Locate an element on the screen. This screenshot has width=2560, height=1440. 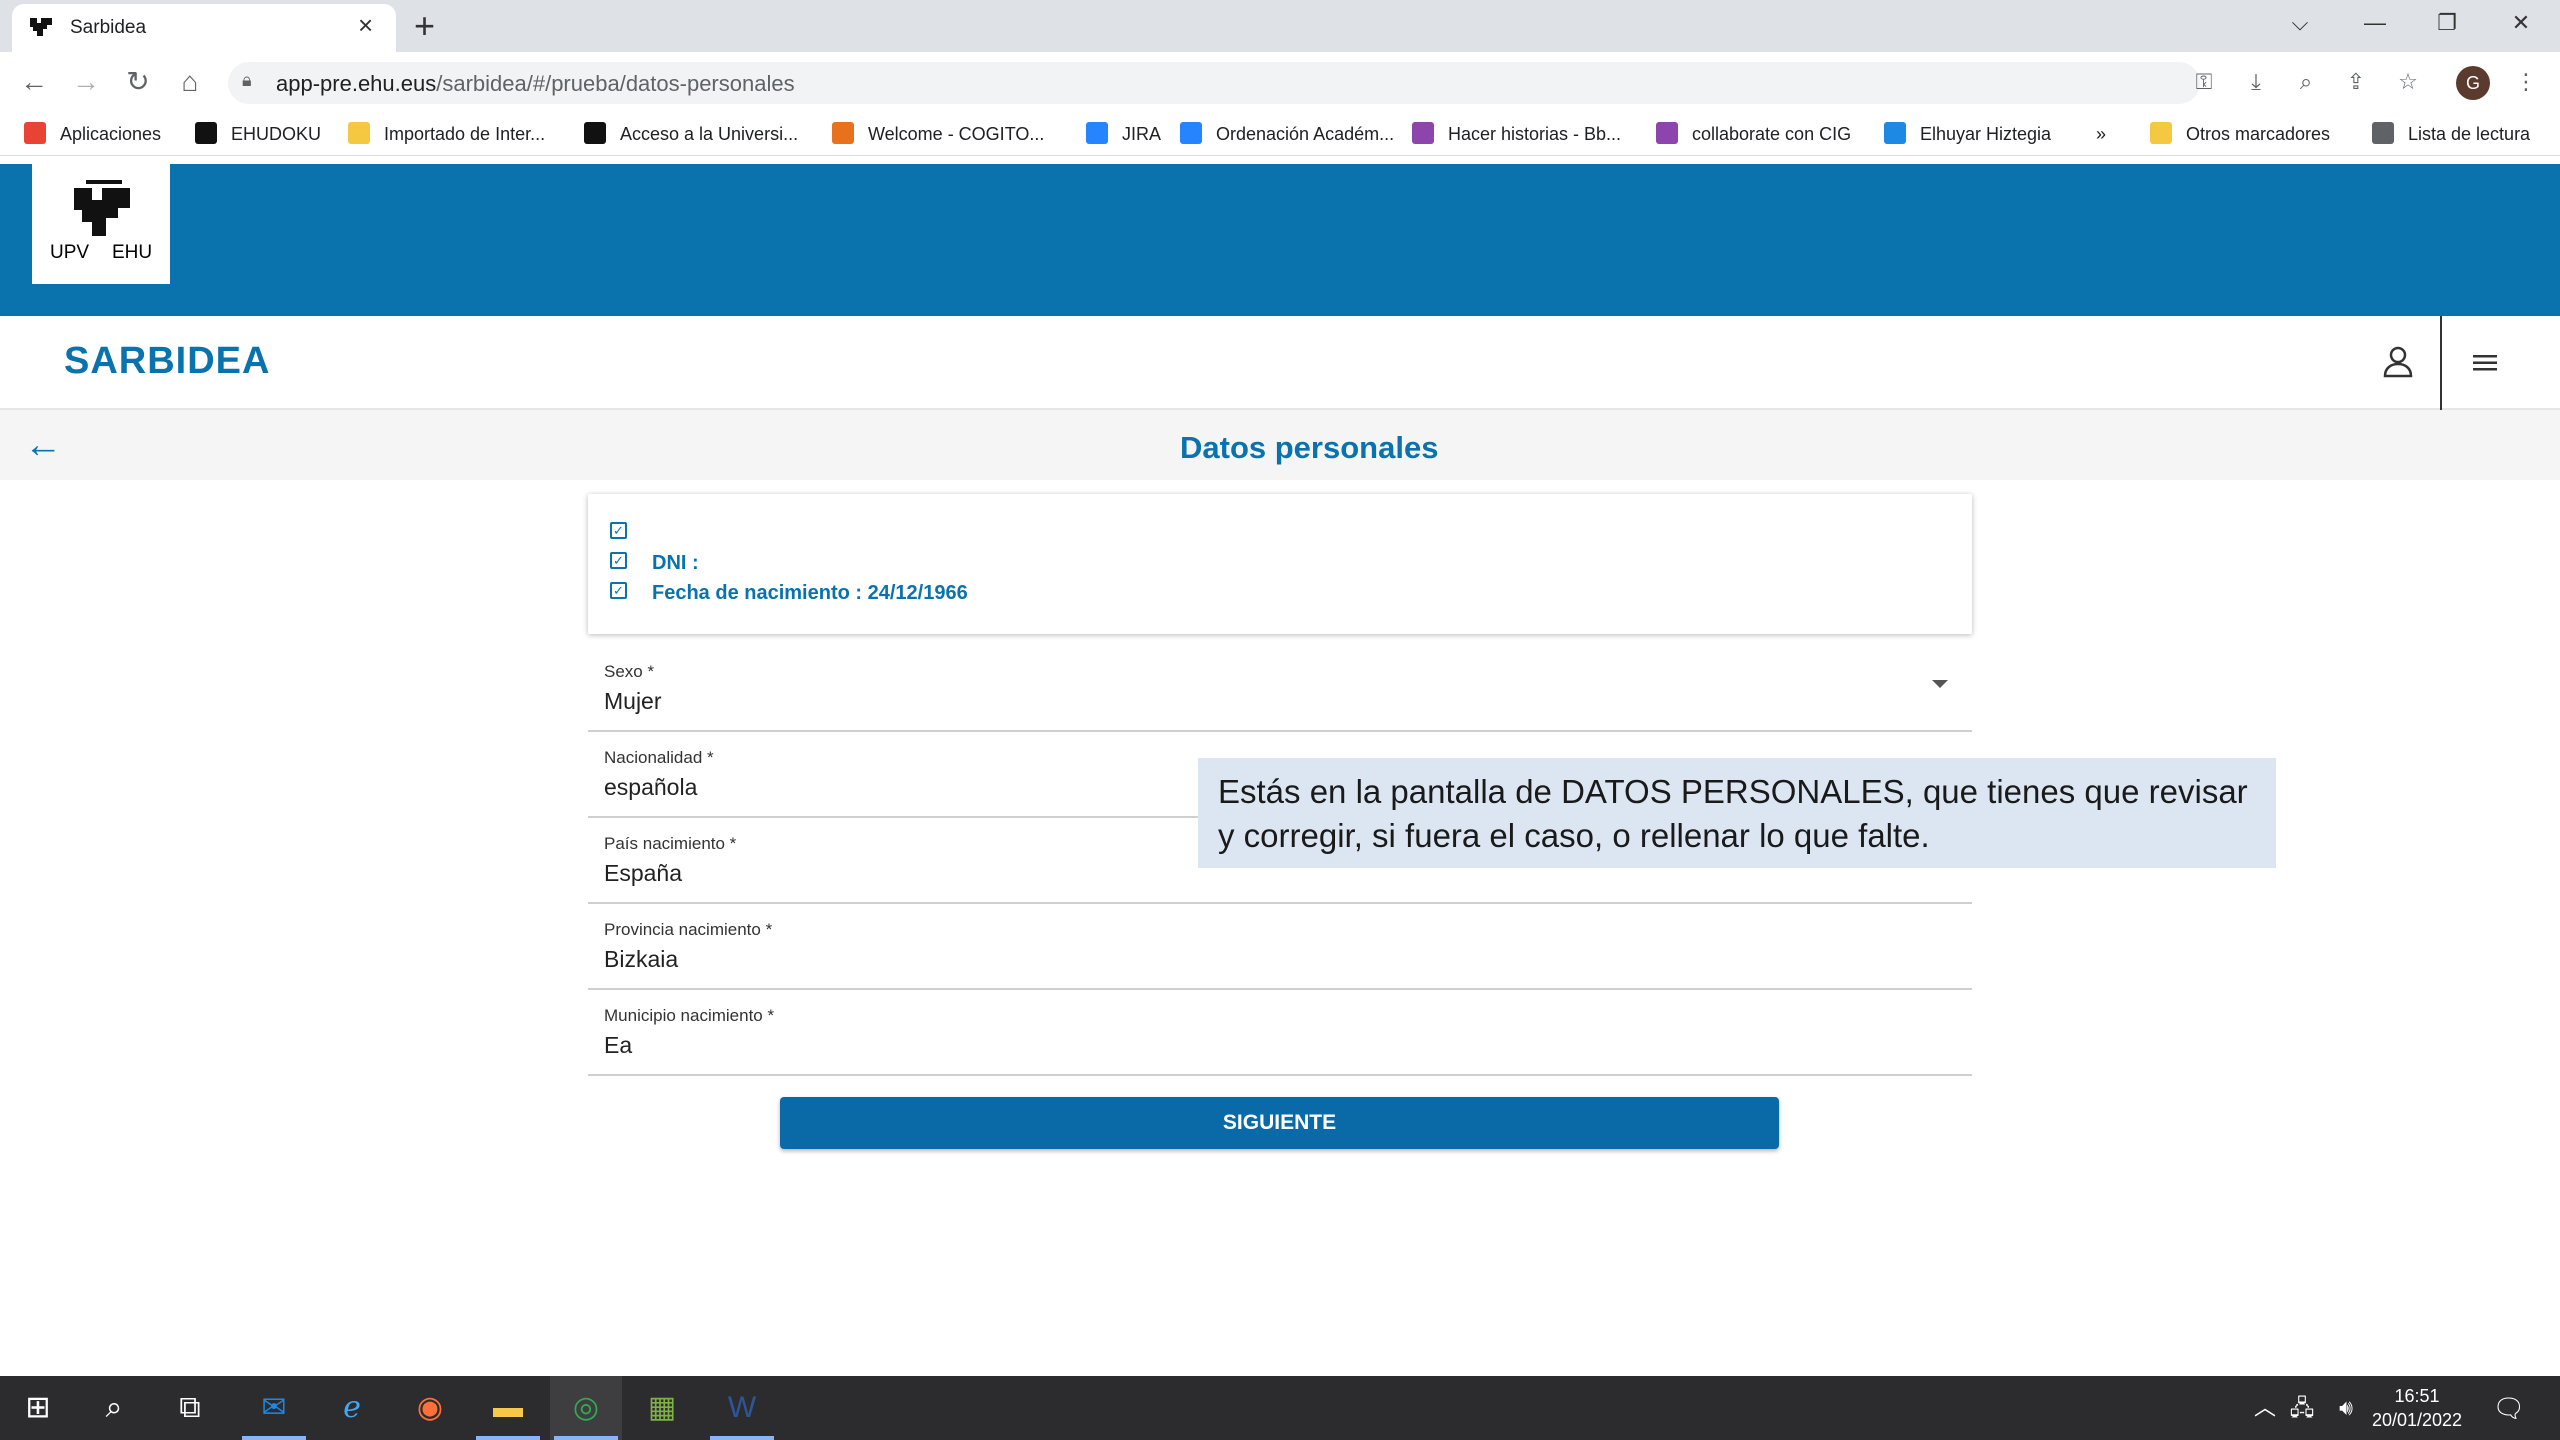
siguiente-button: SIGUIENTE is located at coordinates (1279, 1123).